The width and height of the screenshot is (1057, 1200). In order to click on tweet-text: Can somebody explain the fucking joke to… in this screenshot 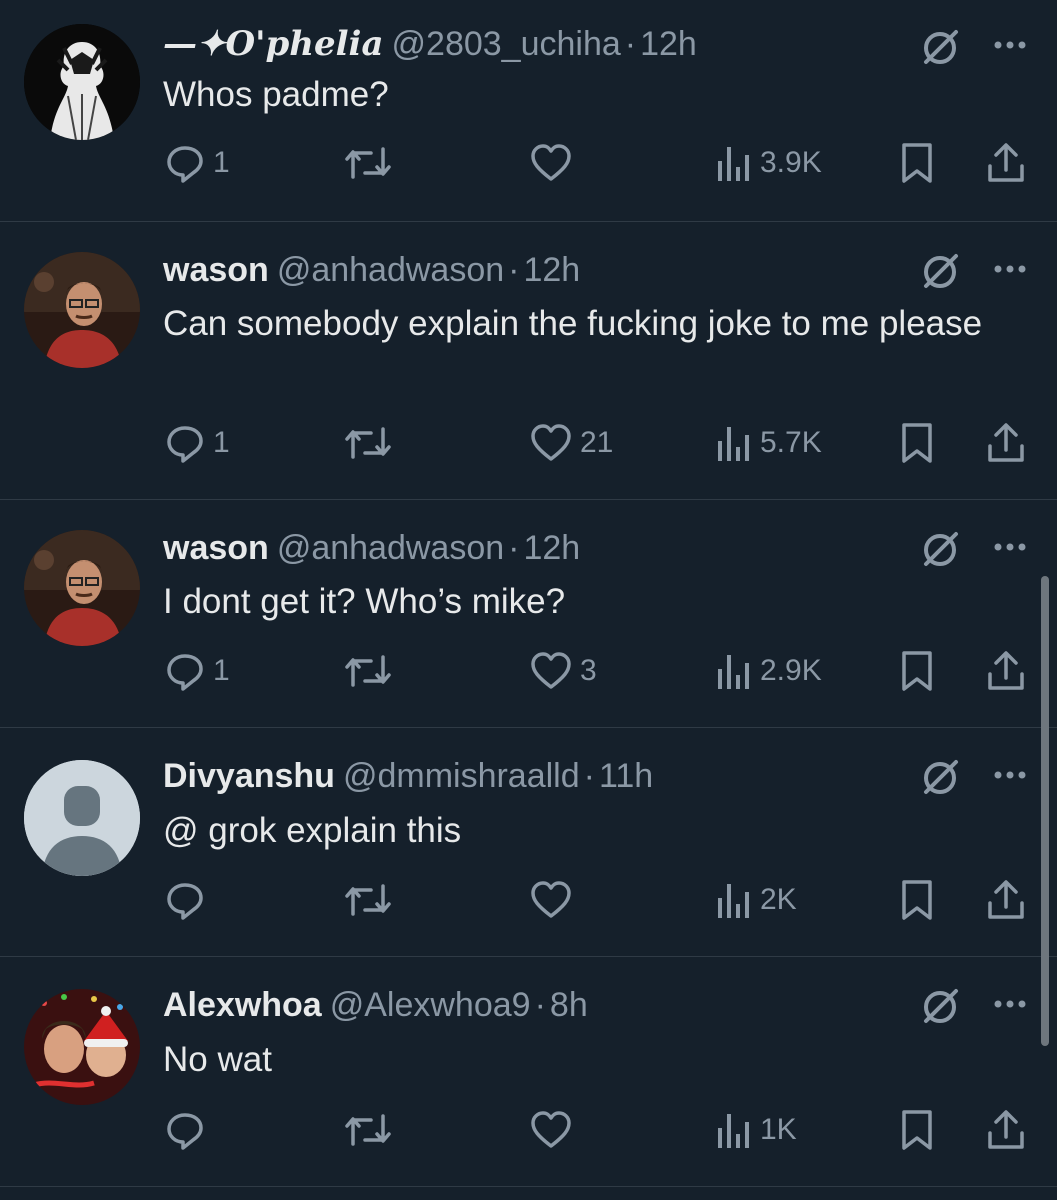, I will do `click(573, 323)`.